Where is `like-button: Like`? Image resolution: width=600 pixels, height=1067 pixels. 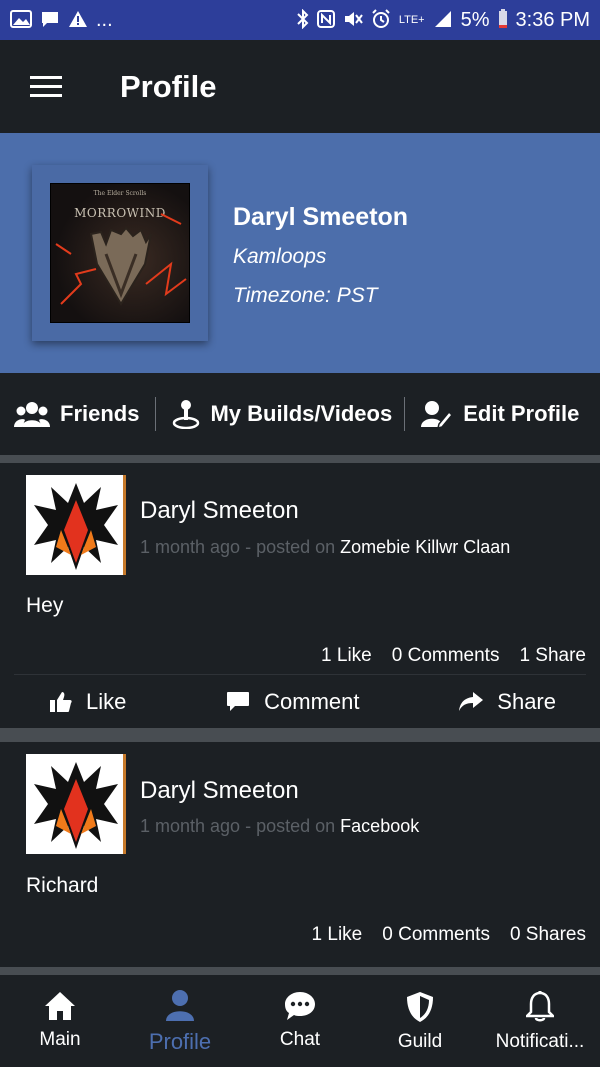
like-button: Like is located at coordinates (88, 702).